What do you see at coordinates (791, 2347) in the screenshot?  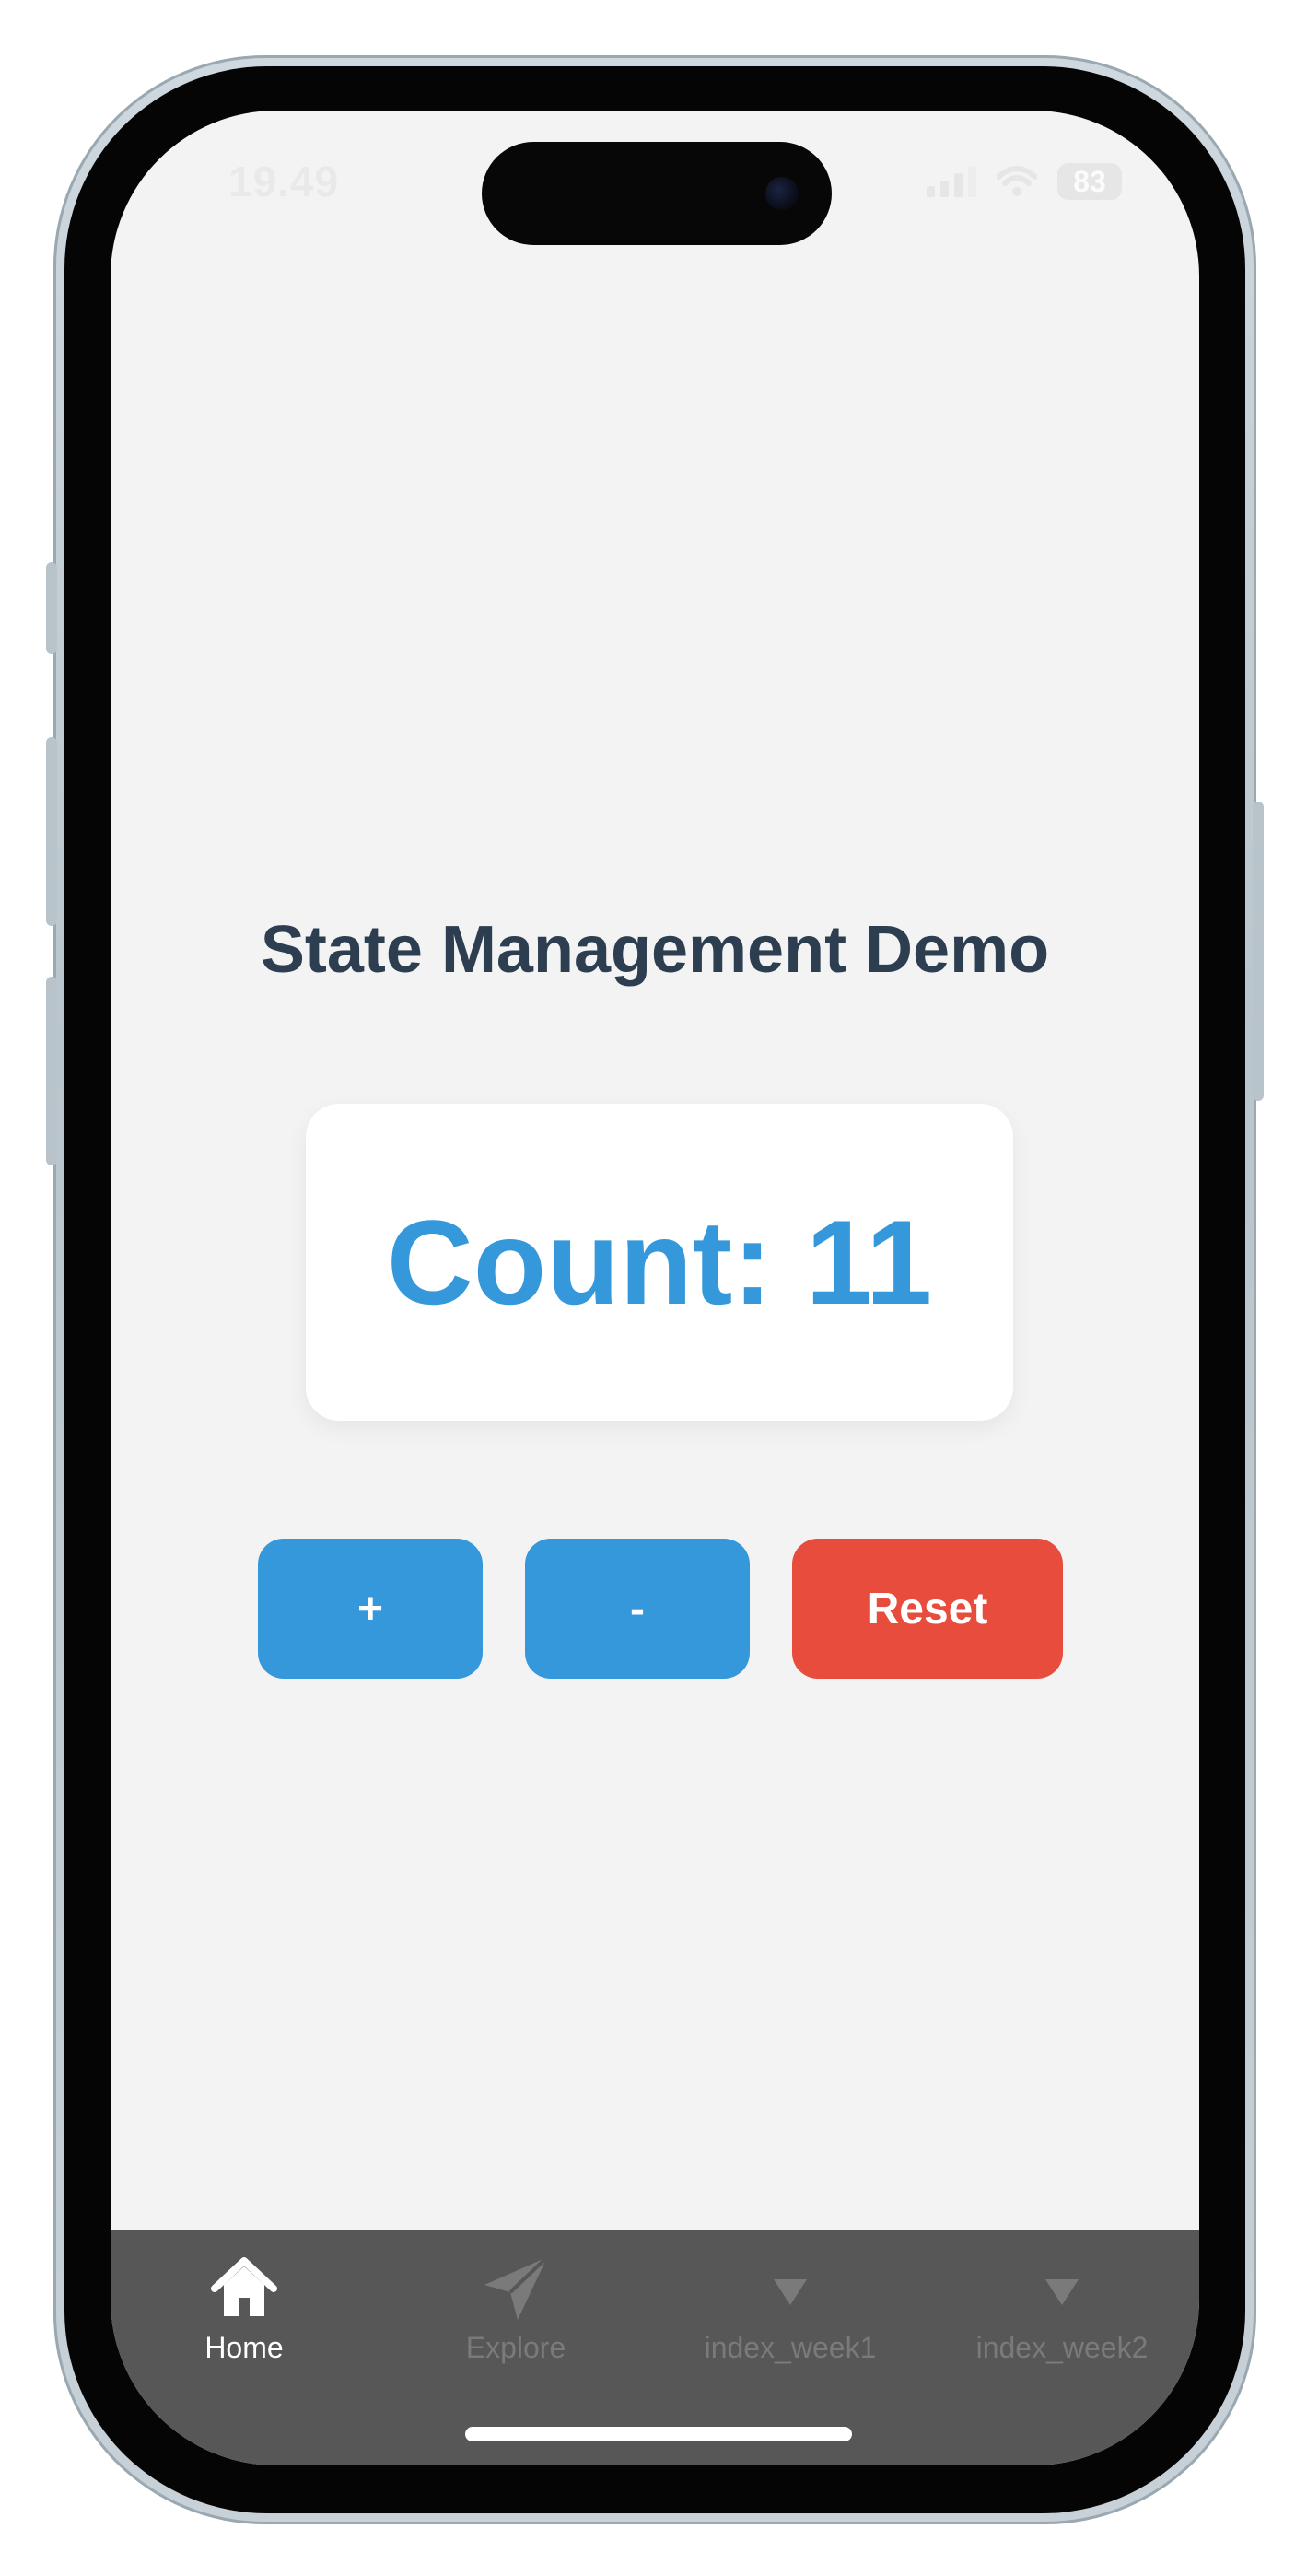 I see `tab-index-week1-label: index_week1` at bounding box center [791, 2347].